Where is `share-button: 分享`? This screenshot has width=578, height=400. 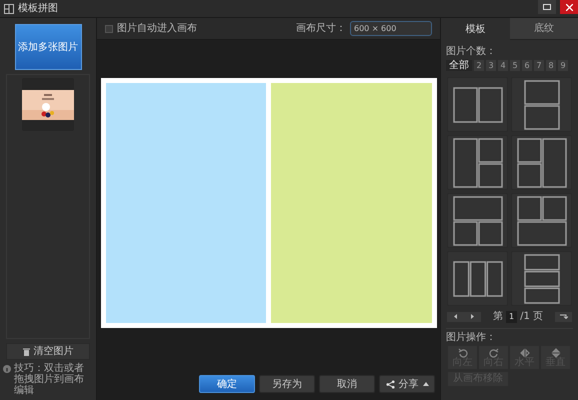
share-button: 分享 is located at coordinates (407, 384).